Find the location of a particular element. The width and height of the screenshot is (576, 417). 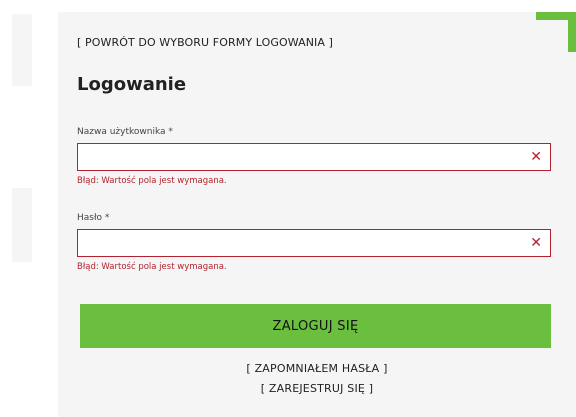

login-button: ZALOGUJ SIĘ is located at coordinates (315, 326).